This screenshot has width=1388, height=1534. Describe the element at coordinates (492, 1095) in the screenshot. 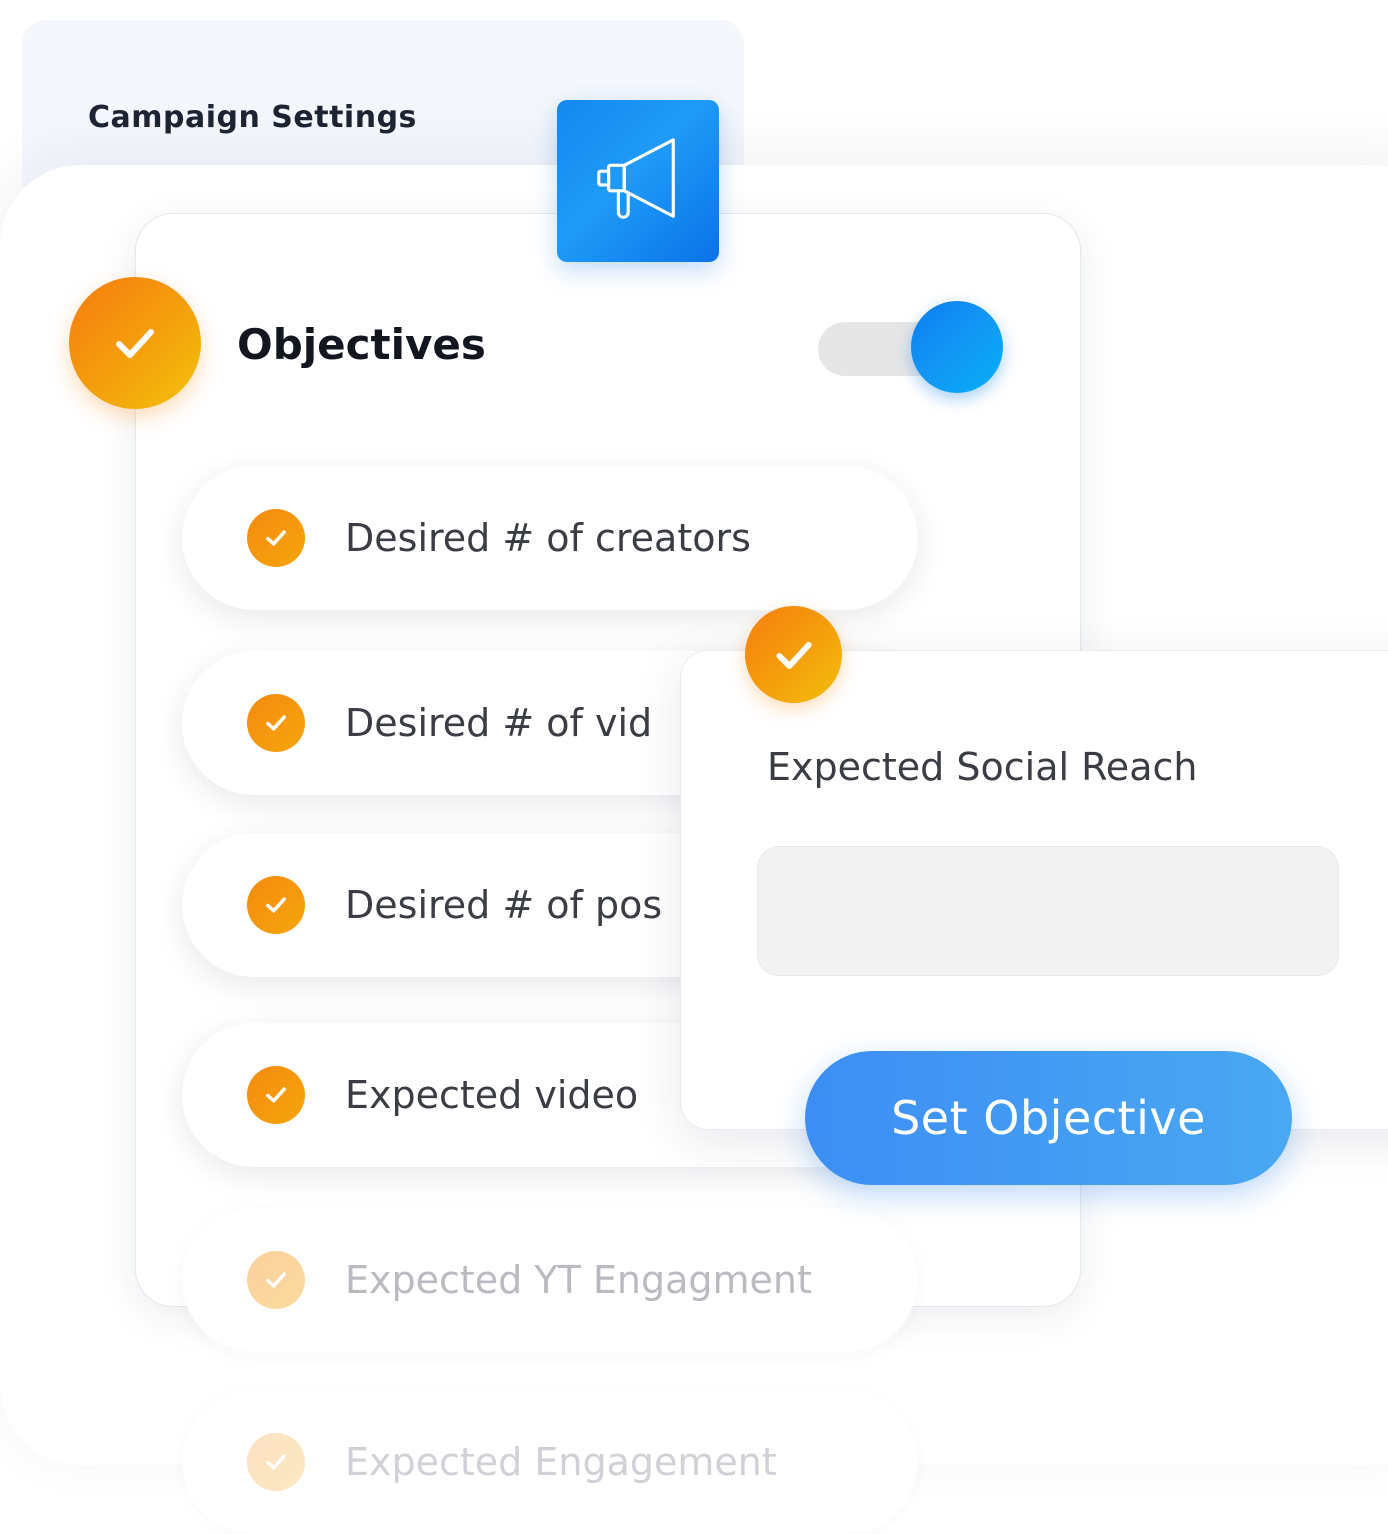

I see `objective-label: Expected video` at that location.